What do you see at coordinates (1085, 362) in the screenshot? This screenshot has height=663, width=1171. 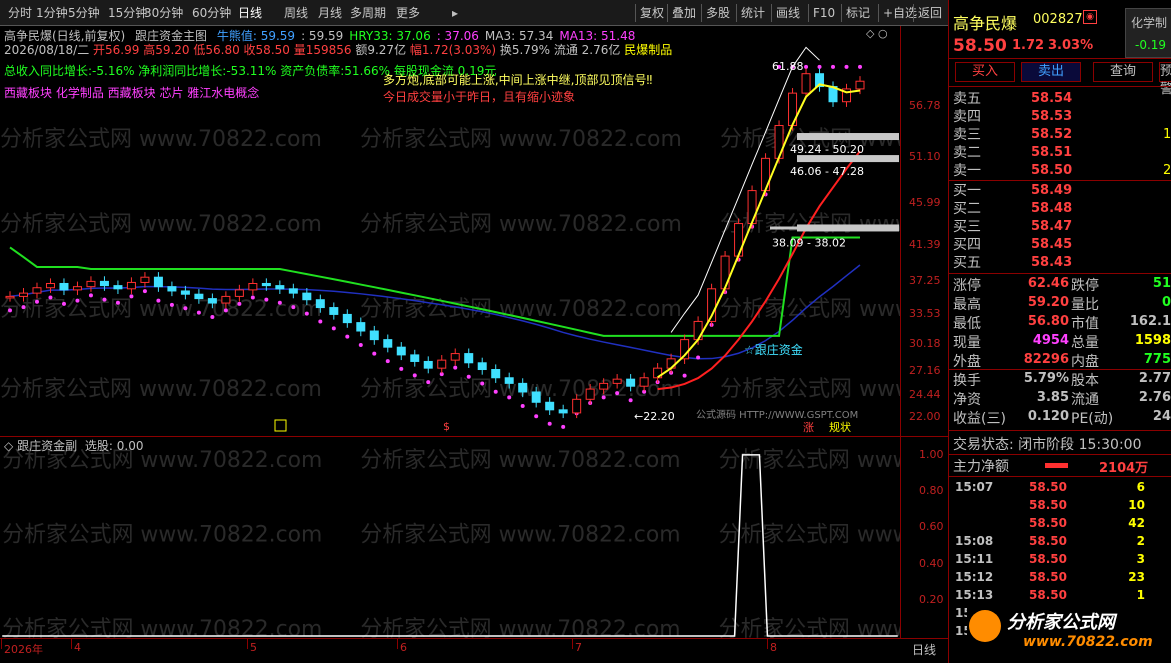 I see `stat-label: 内盘` at bounding box center [1085, 362].